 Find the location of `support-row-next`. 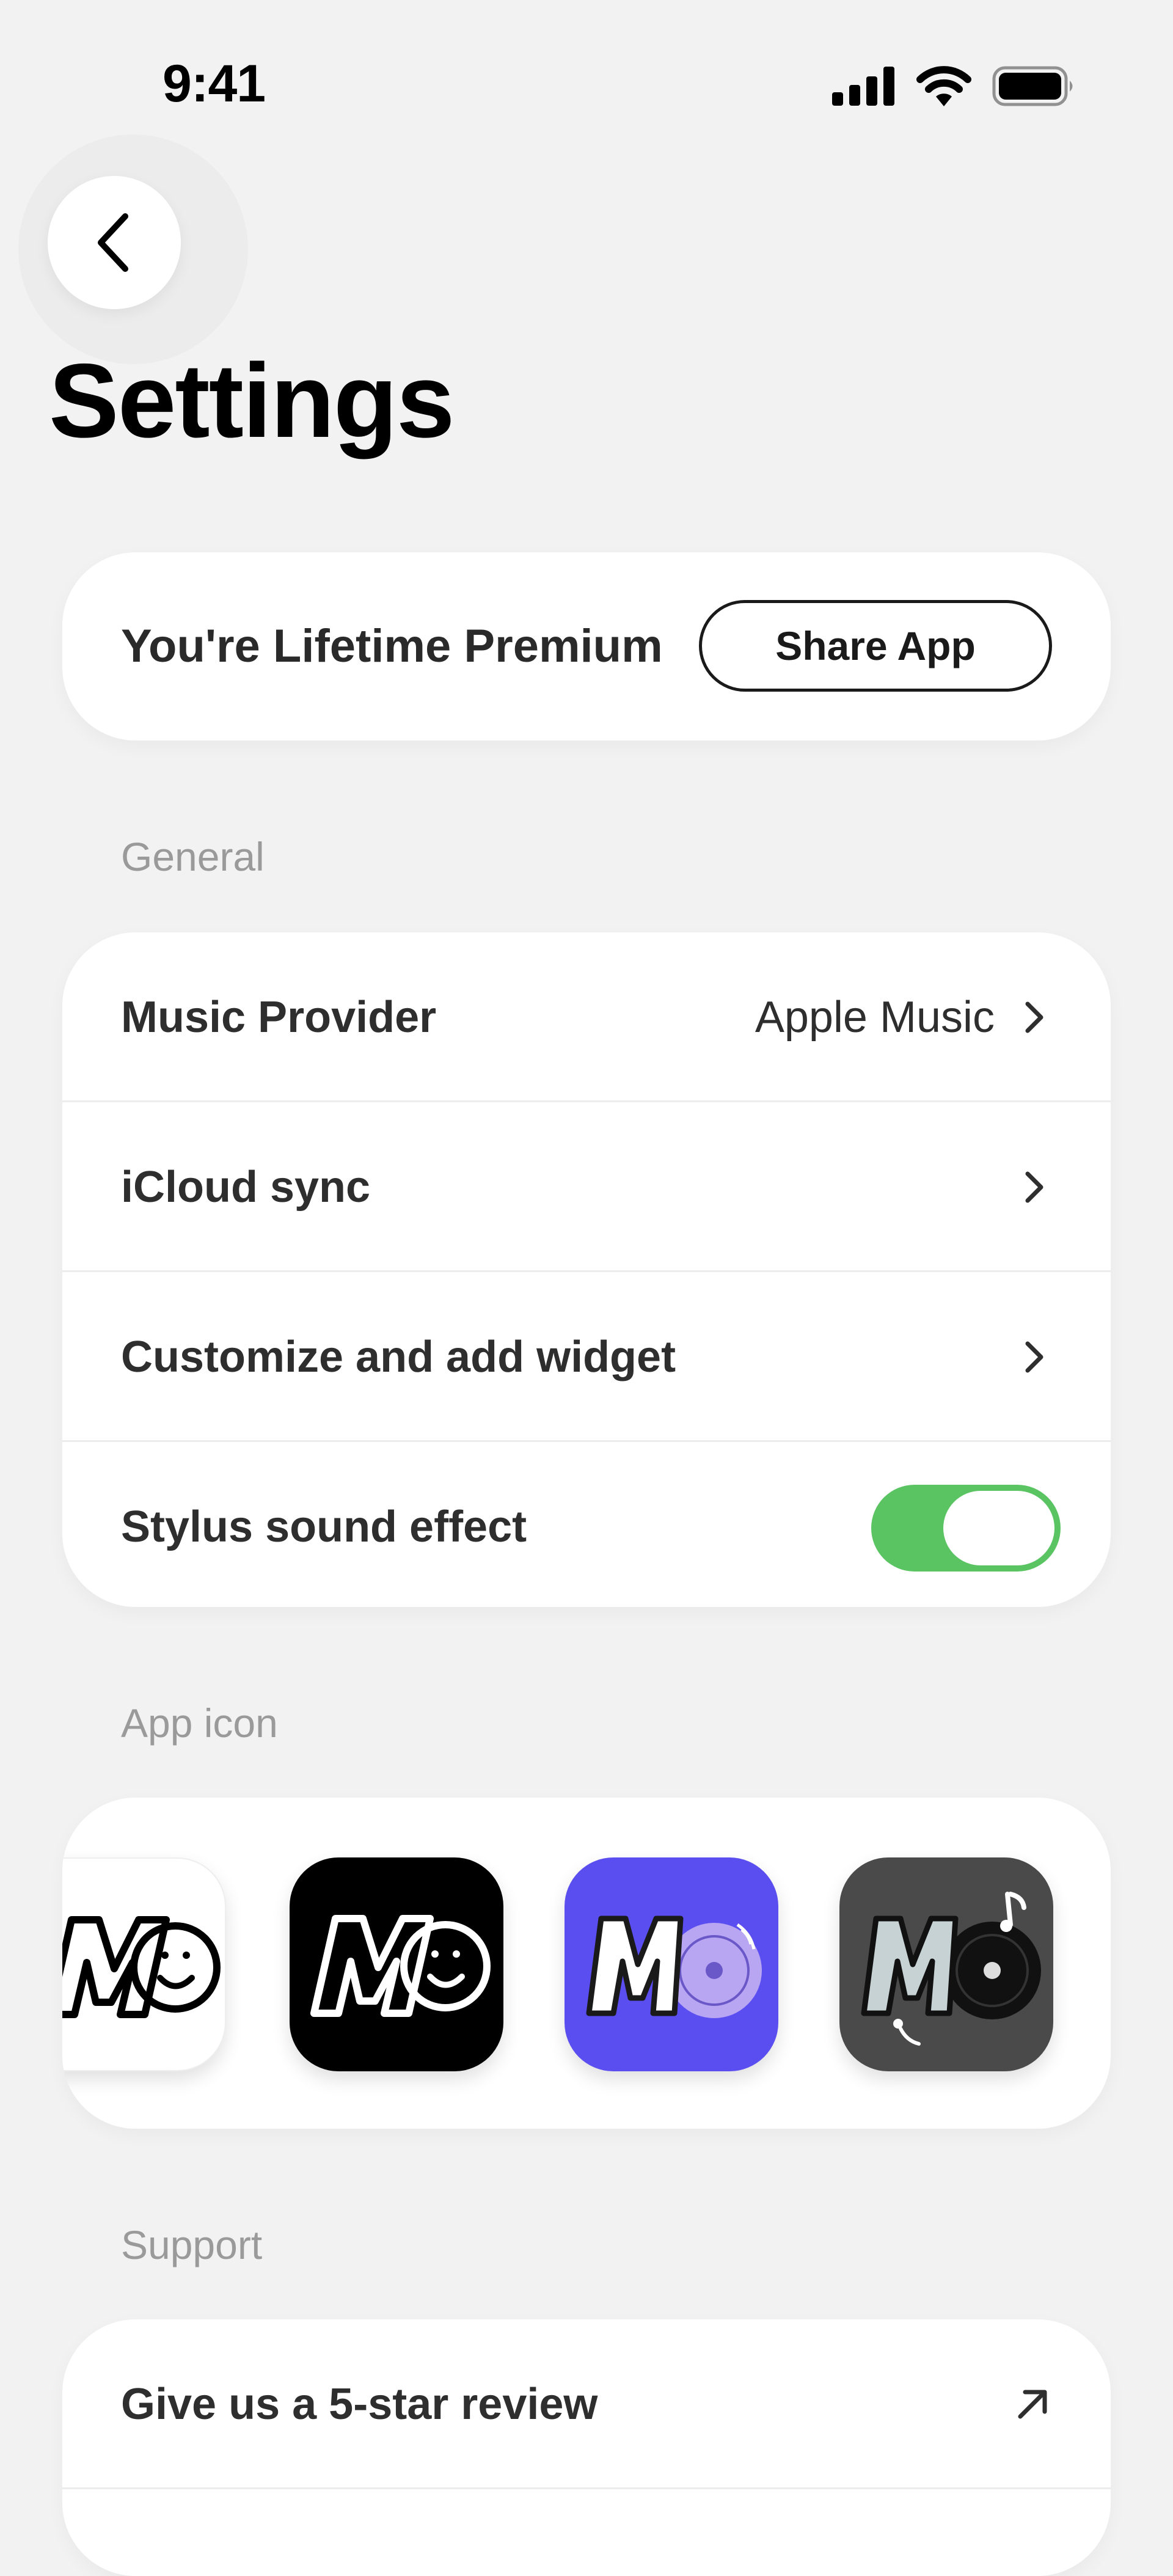

support-row-next is located at coordinates (586, 2532).